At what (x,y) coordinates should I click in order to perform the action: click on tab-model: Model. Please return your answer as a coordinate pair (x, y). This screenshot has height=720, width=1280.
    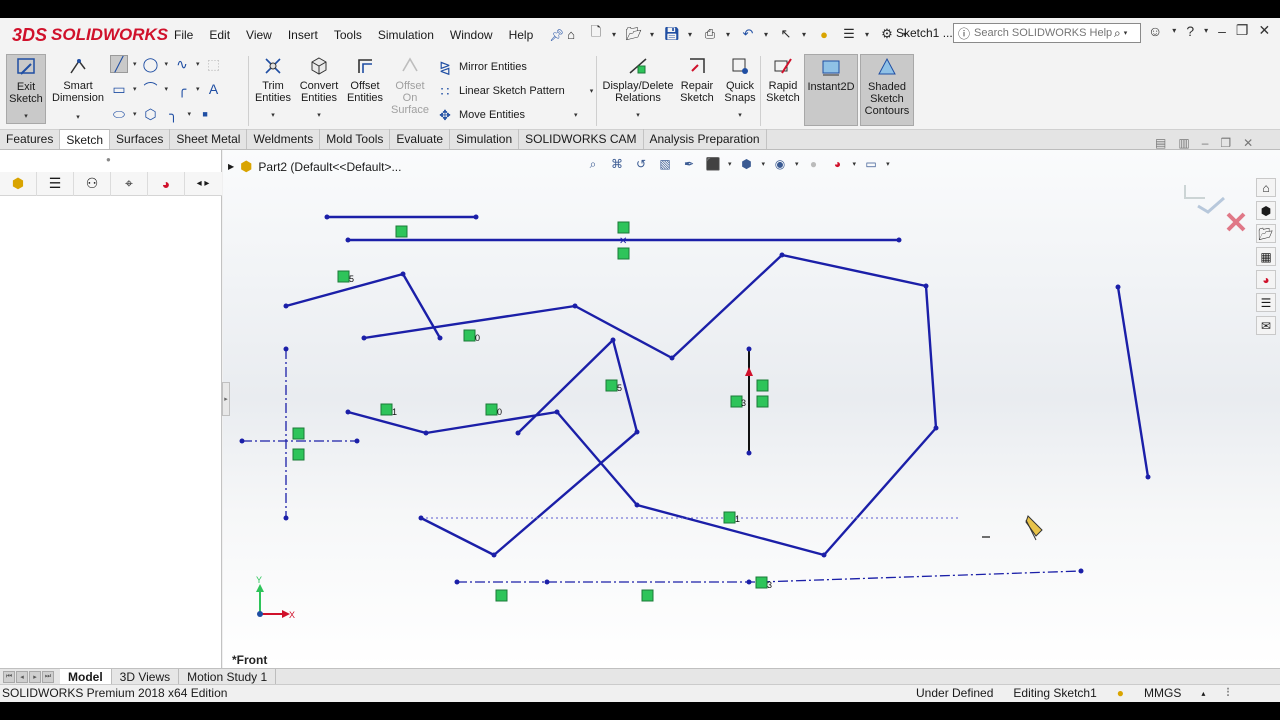
    Looking at the image, I should click on (86, 676).